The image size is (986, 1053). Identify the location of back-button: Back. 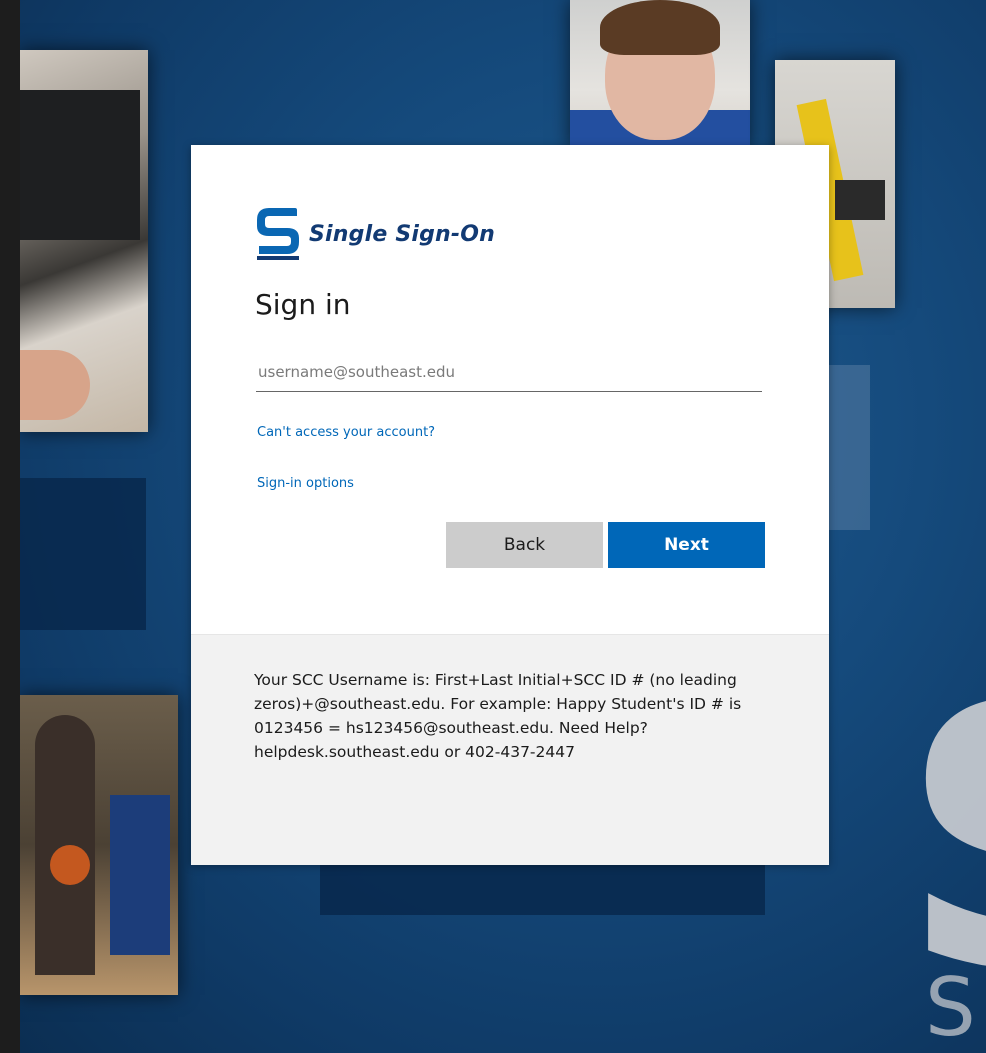
(524, 545).